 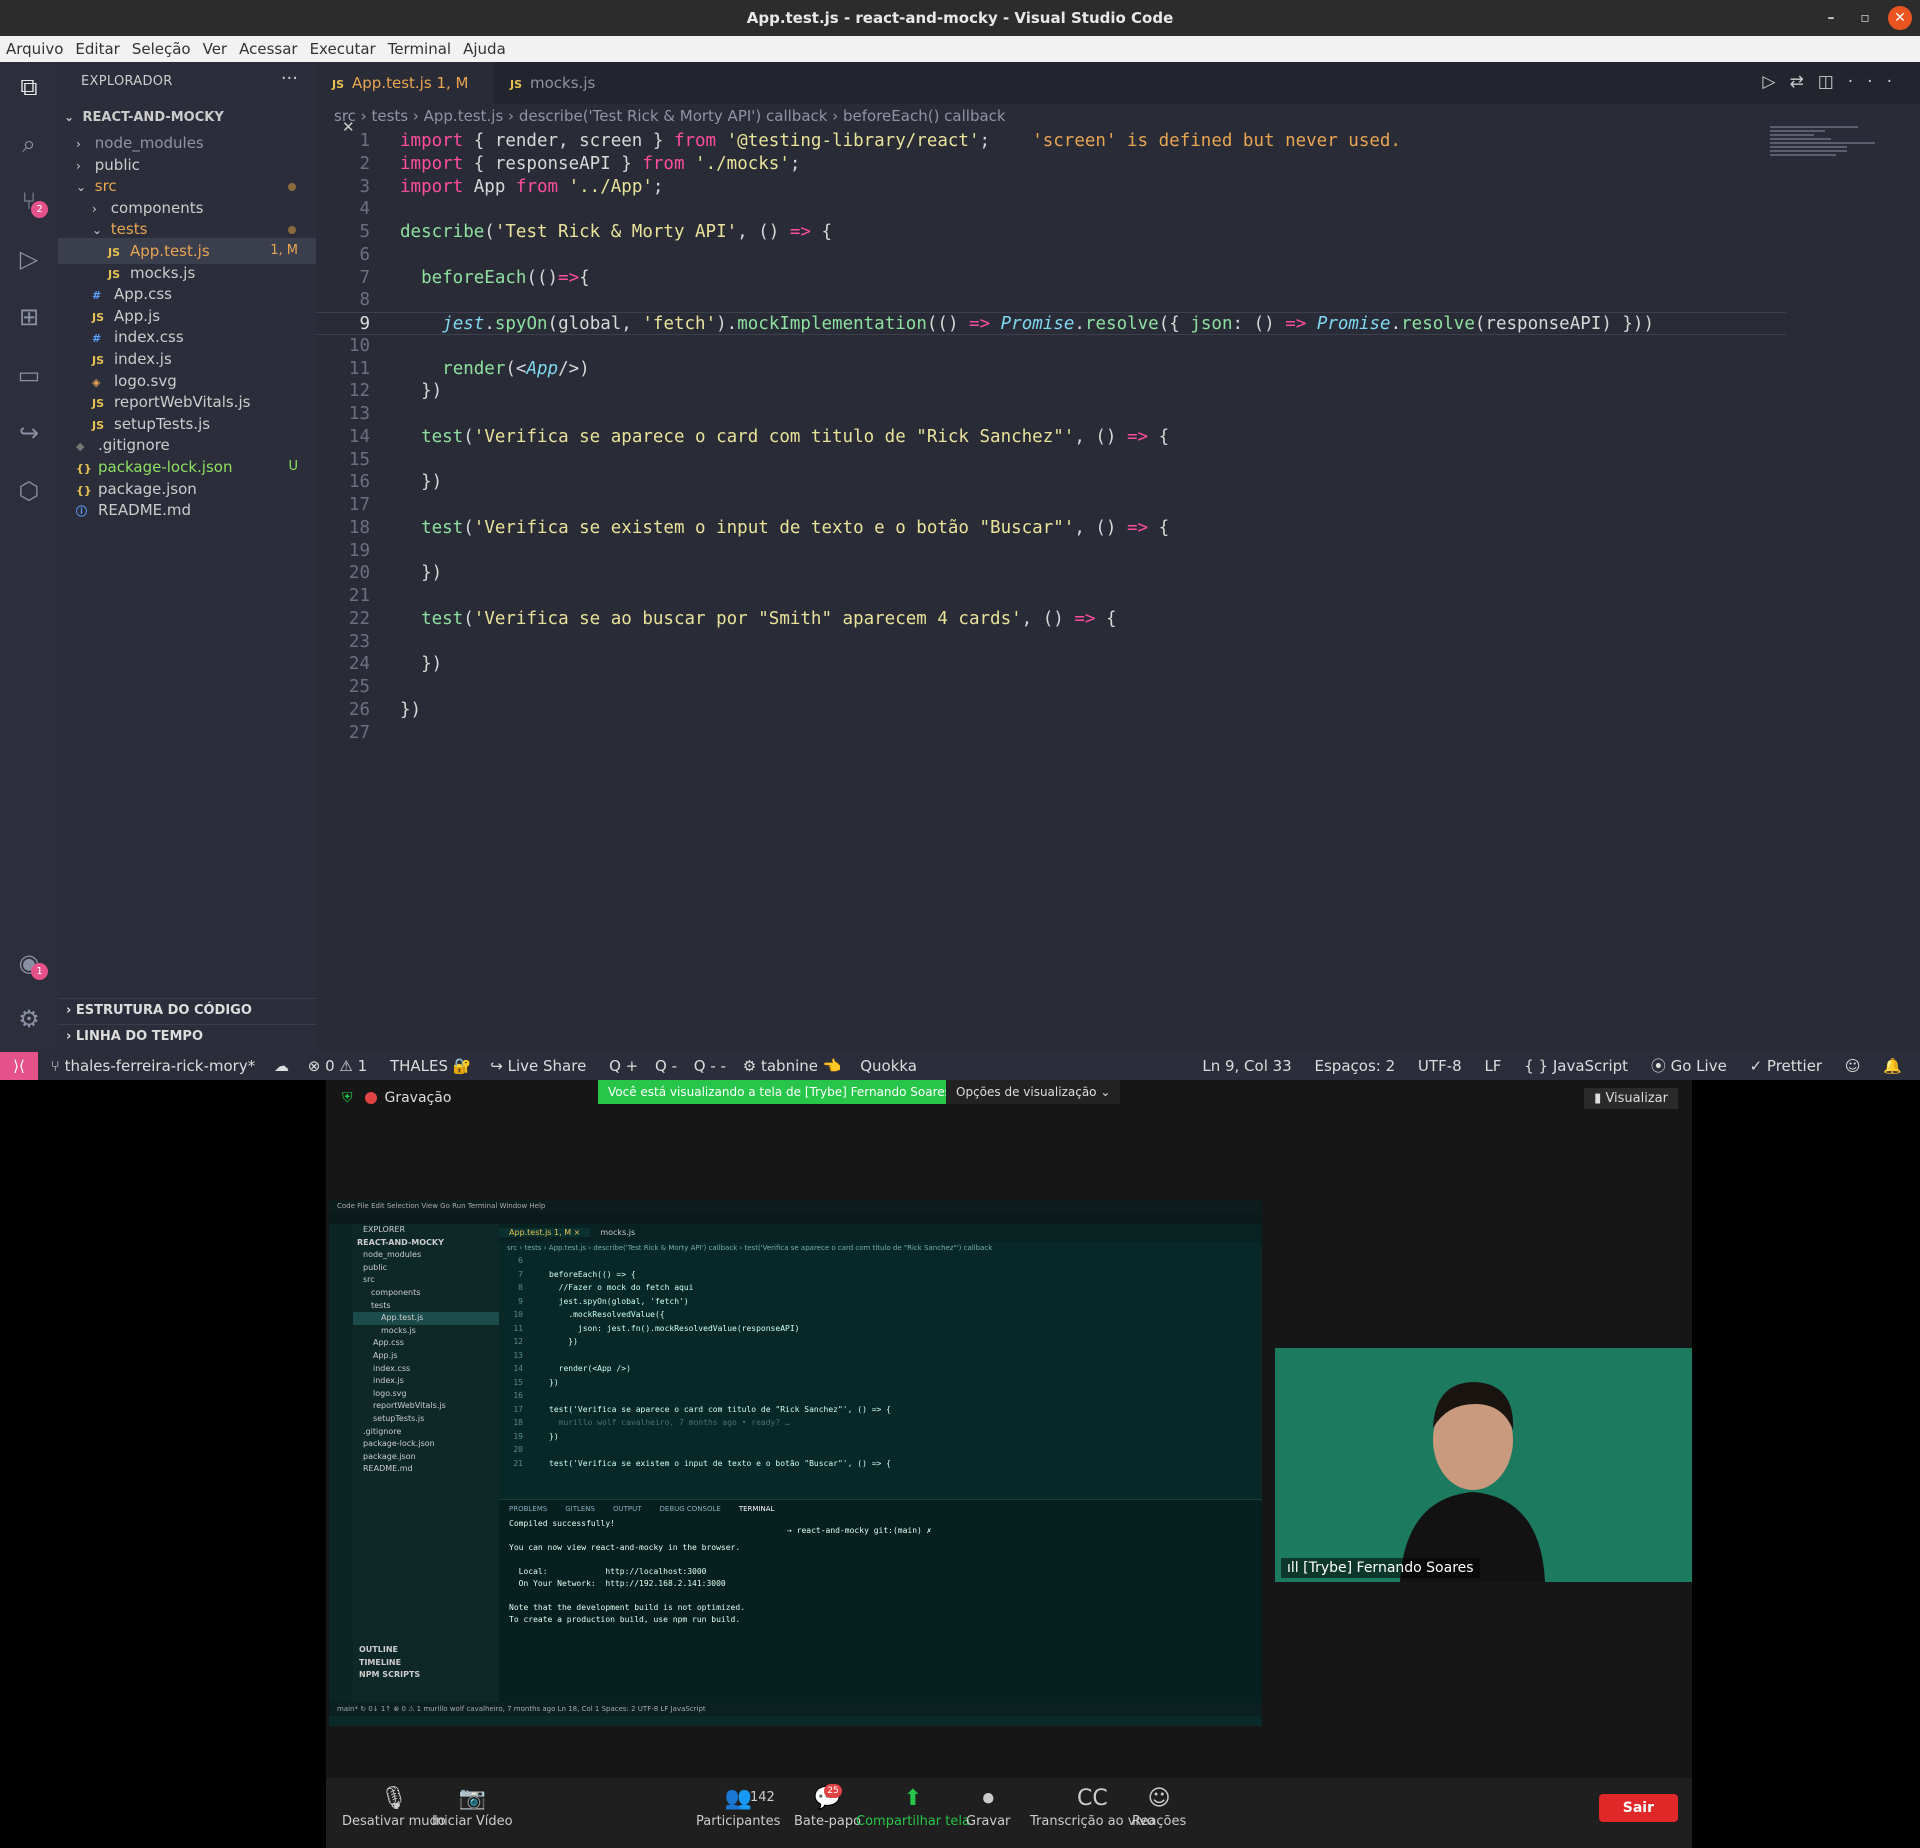 What do you see at coordinates (359, 618) in the screenshot?
I see `line-number: 22` at bounding box center [359, 618].